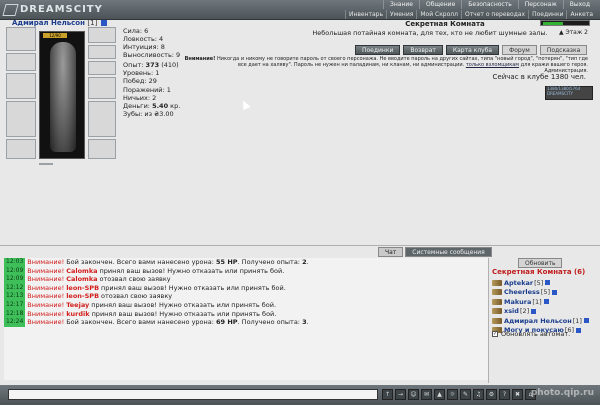 Image resolution: width=600 pixels, height=405 pixels. What do you see at coordinates (494, 14) in the screenshot?
I see `submenu-transfers: Отчет о переводах` at bounding box center [494, 14].